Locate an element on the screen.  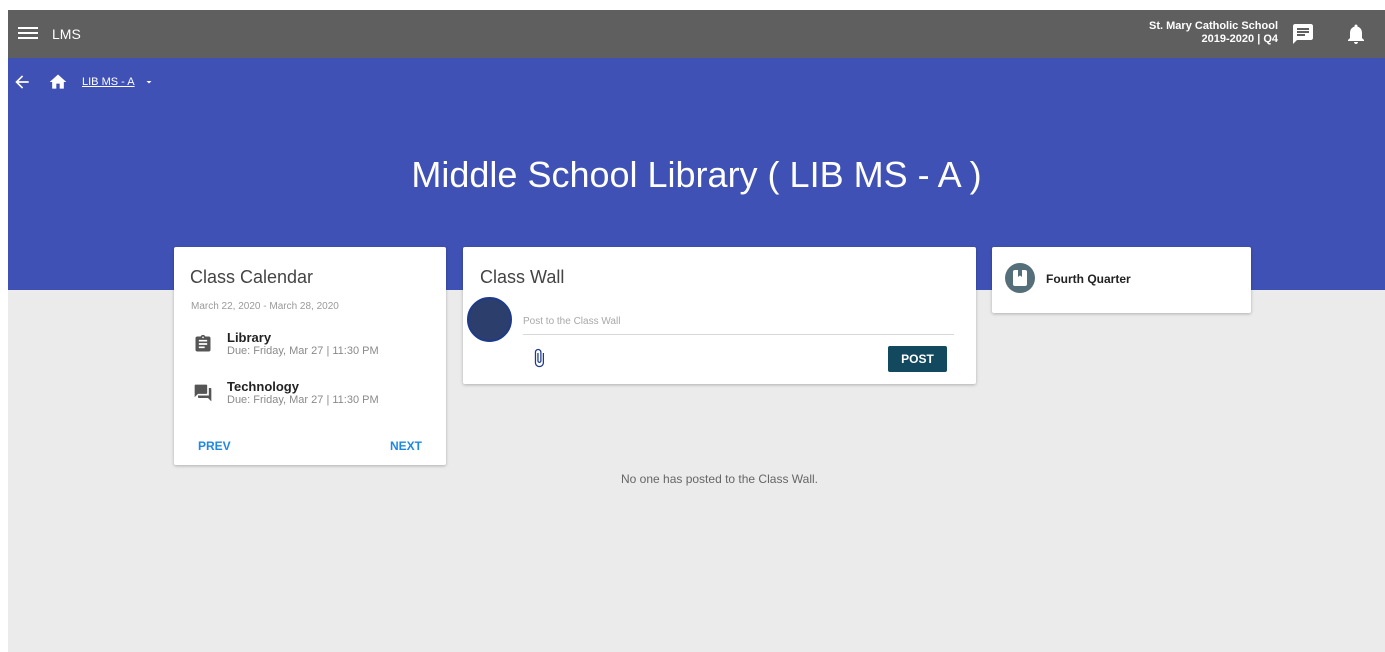
prev-button: PREV is located at coordinates (214, 446).